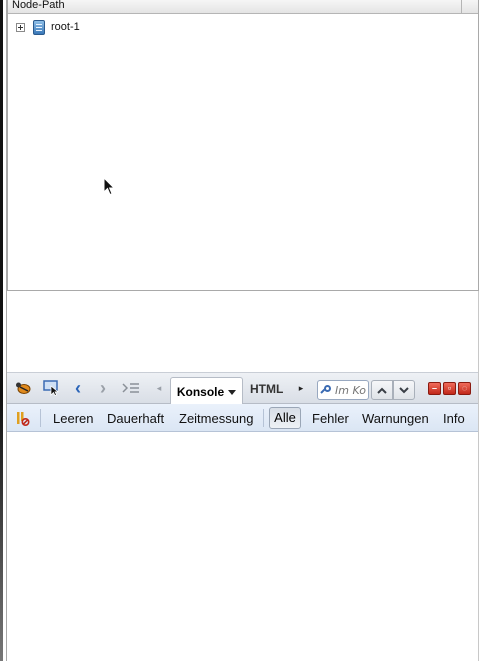 This screenshot has width=482, height=661. What do you see at coordinates (351, 390) in the screenshot?
I see `search-input` at bounding box center [351, 390].